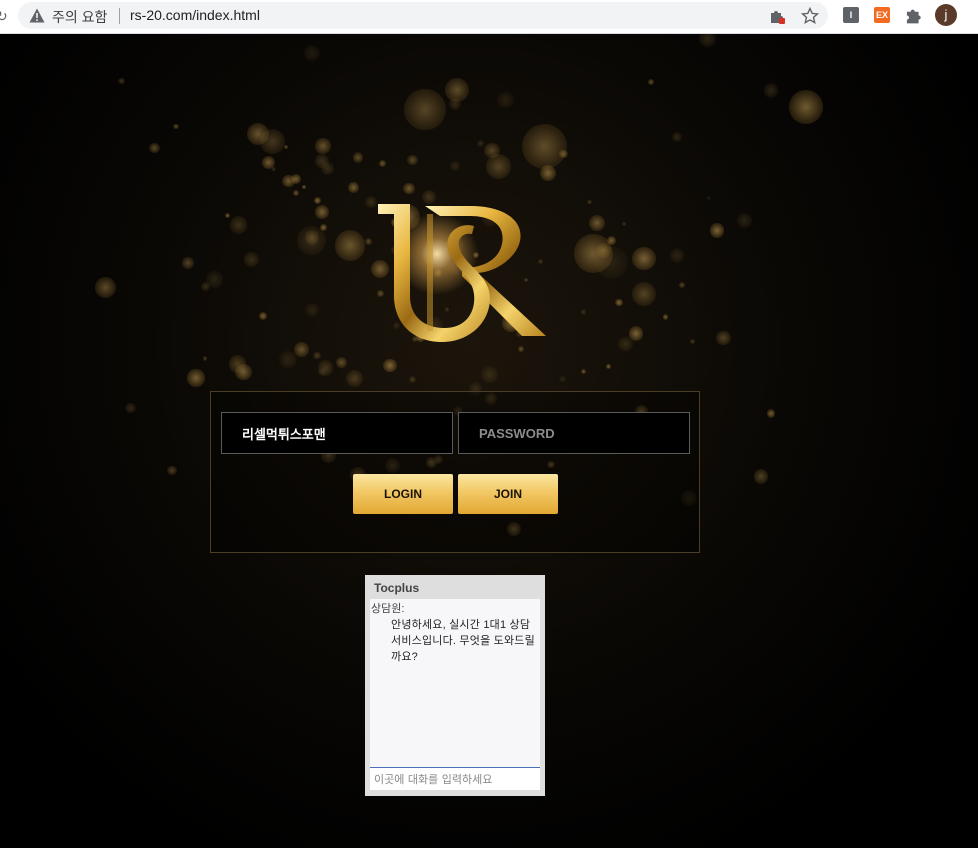 The height and width of the screenshot is (848, 978). I want to click on browser-toolbar: ↻ 주의 요함 rs-20.com/index.html I EX j, so click(489, 17).